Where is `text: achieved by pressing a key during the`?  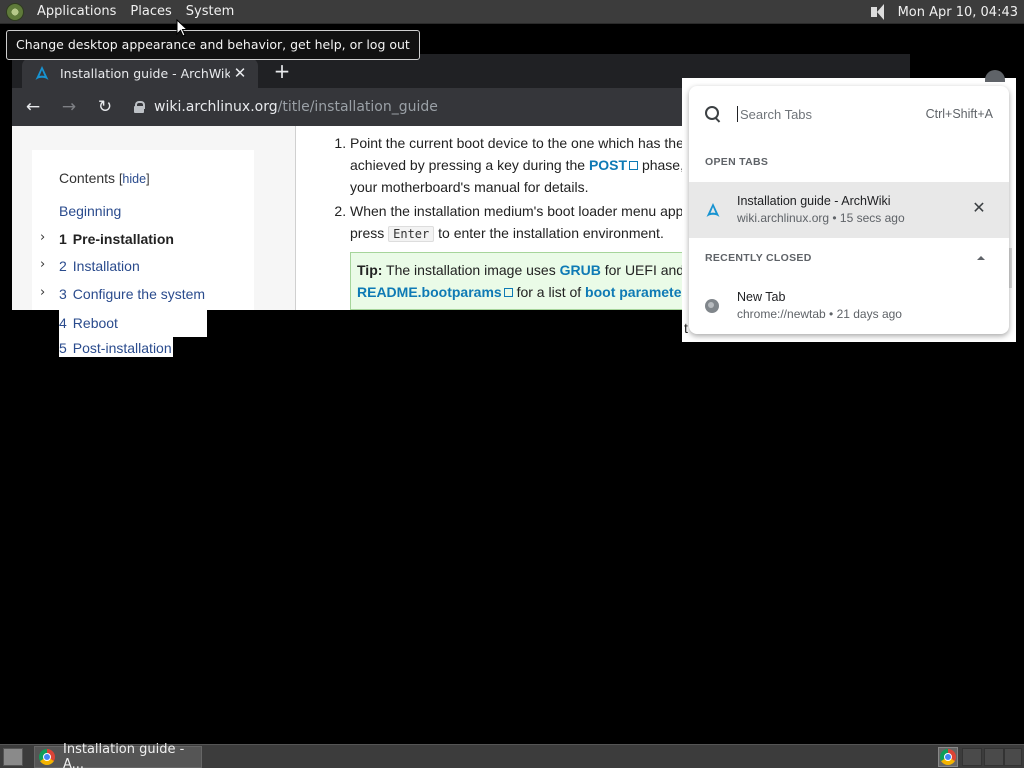
text: achieved by pressing a key during the is located at coordinates (469, 165).